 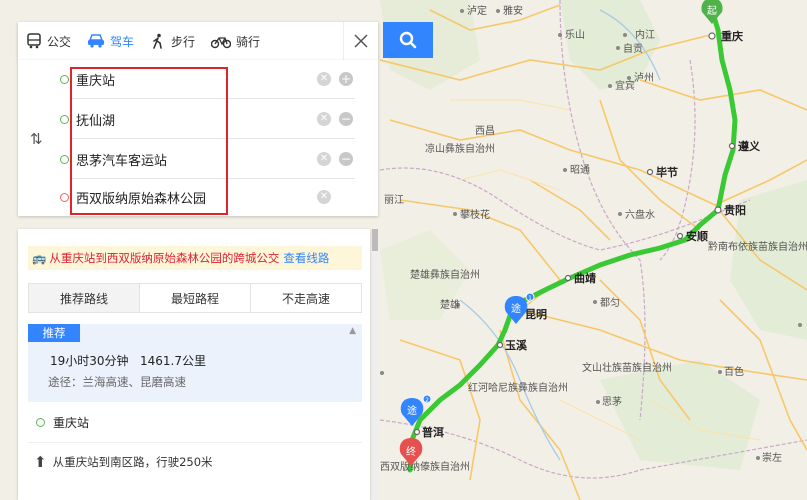 What do you see at coordinates (625, 85) in the screenshot?
I see `place-label: 宜宾` at bounding box center [625, 85].